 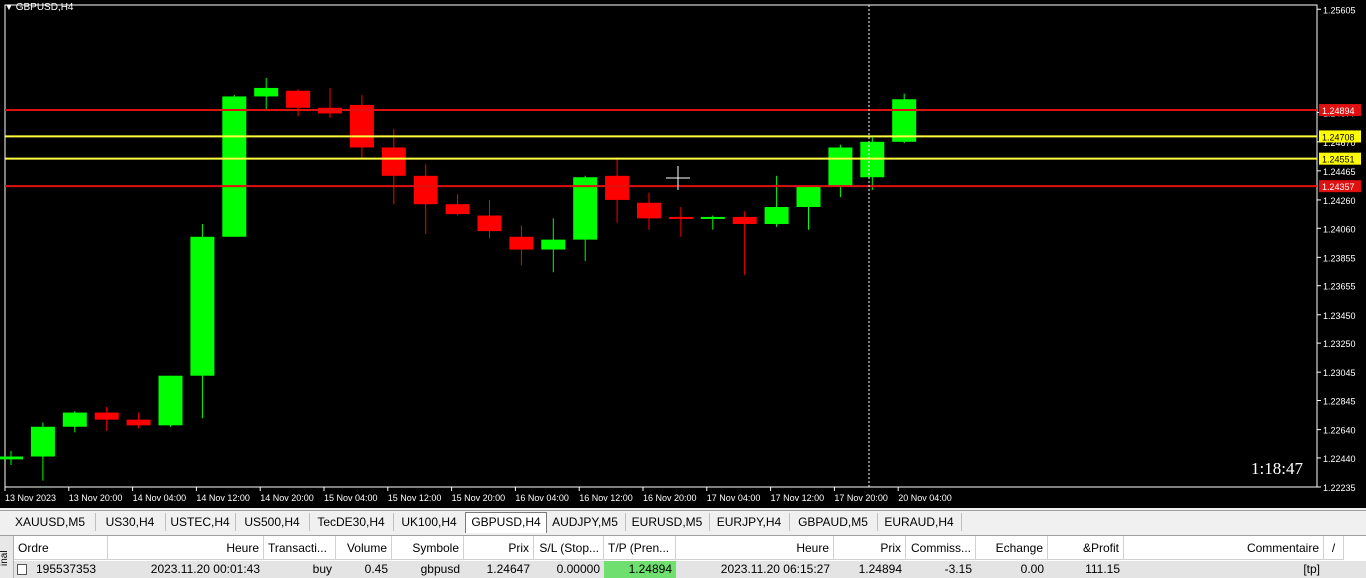 I want to click on column-options-icon: /, so click(x=1334, y=548).